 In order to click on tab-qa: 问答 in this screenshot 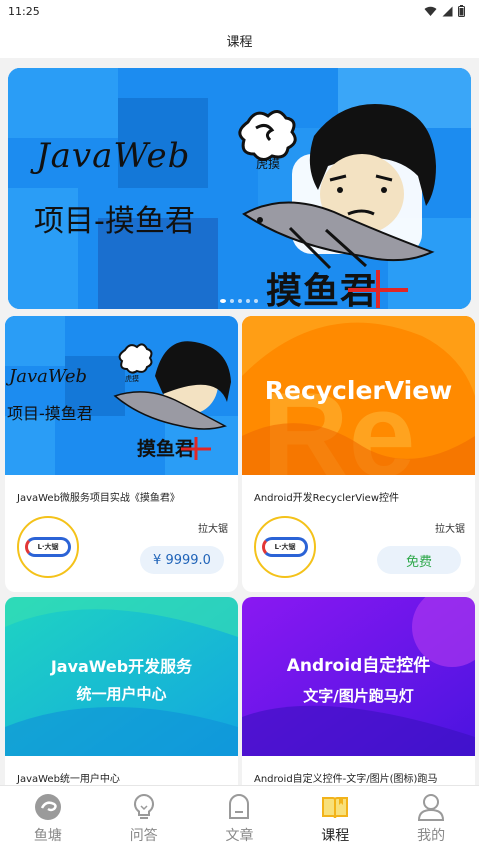, I will do `click(144, 819)`.